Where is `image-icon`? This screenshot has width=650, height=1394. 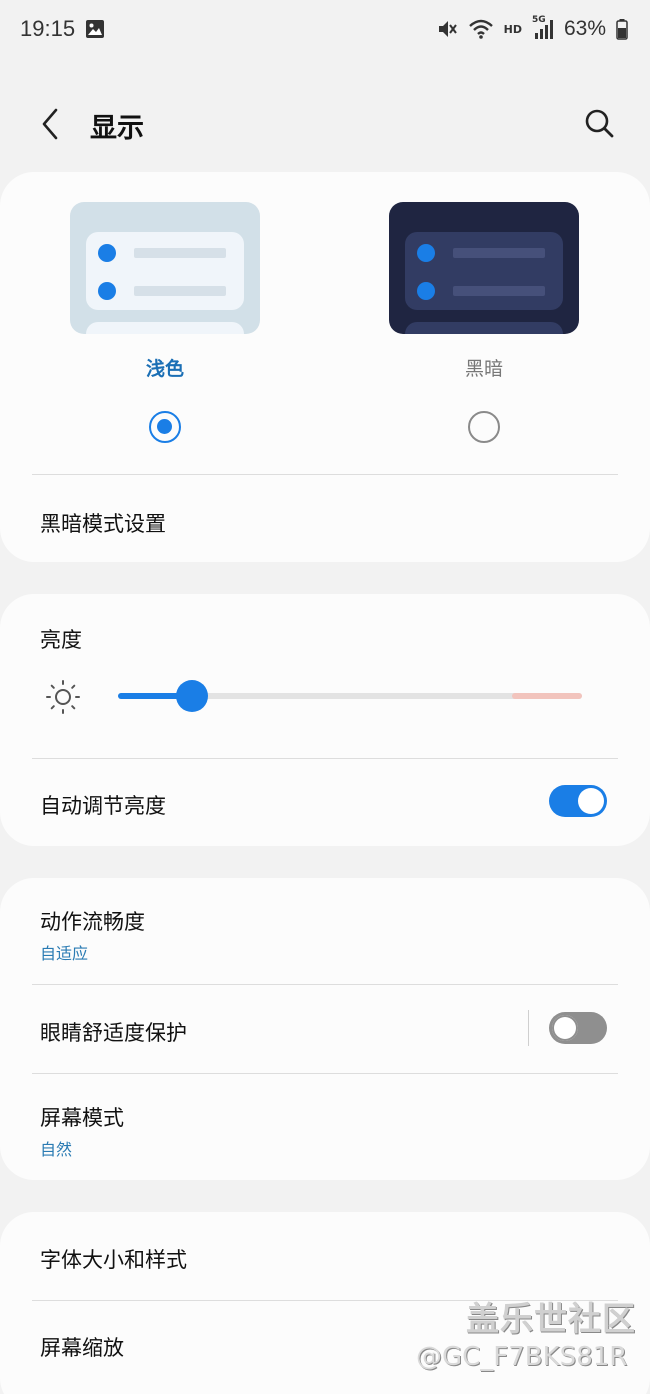 image-icon is located at coordinates (95, 29).